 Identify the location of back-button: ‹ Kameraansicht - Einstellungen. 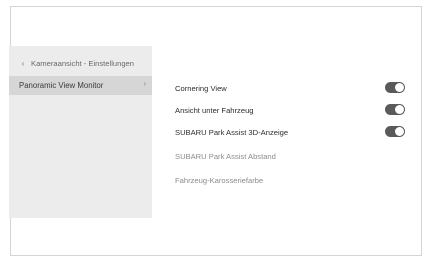
(80, 63).